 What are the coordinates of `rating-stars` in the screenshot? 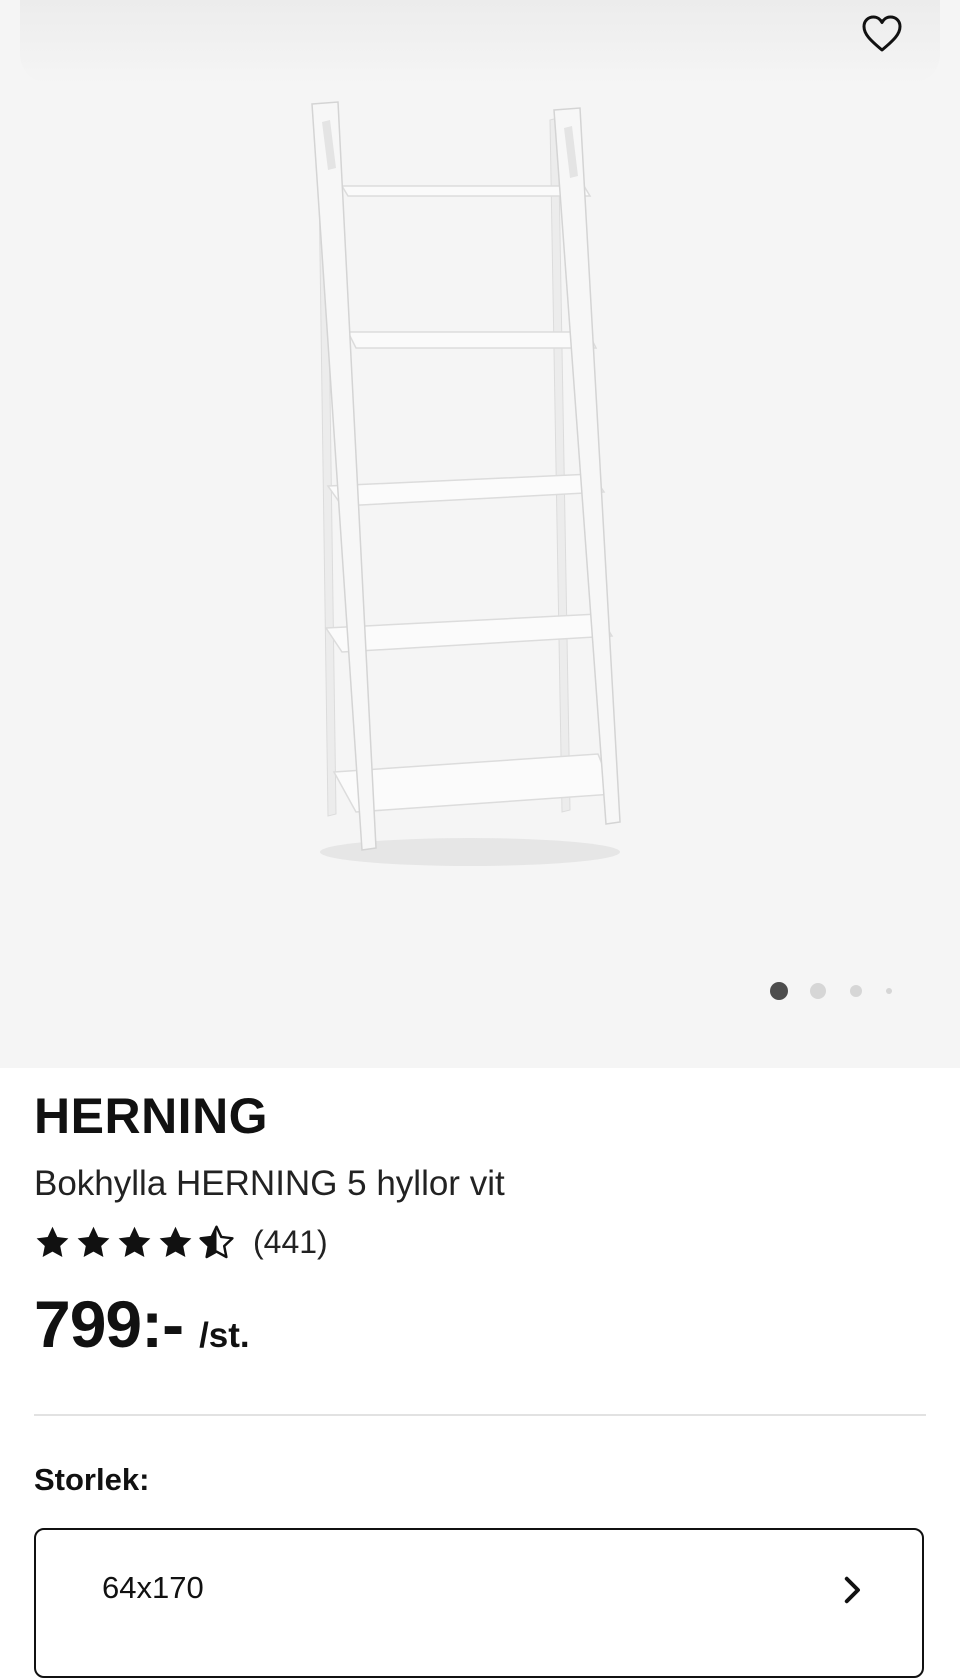 It's located at (136, 1242).